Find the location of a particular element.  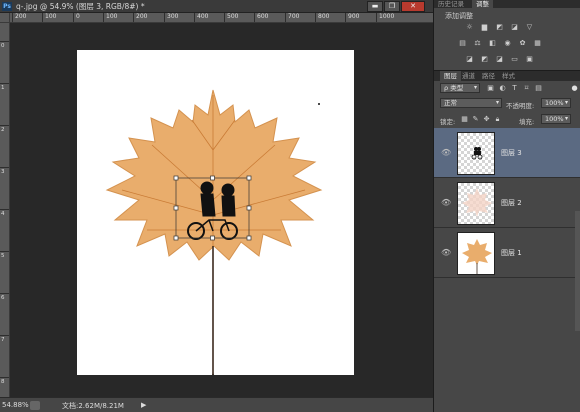

photo-filter-icon: ◉ is located at coordinates (507, 43).